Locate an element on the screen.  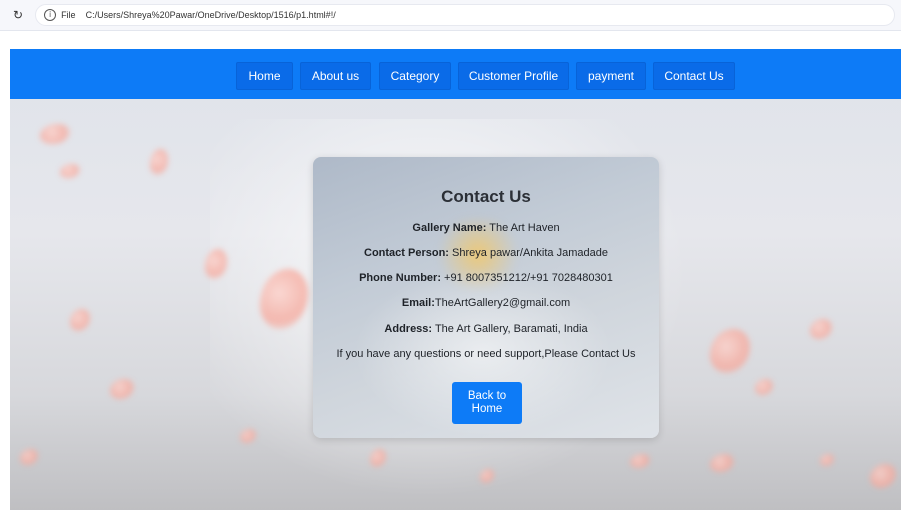
browser-spacer is located at coordinates (450, 40).